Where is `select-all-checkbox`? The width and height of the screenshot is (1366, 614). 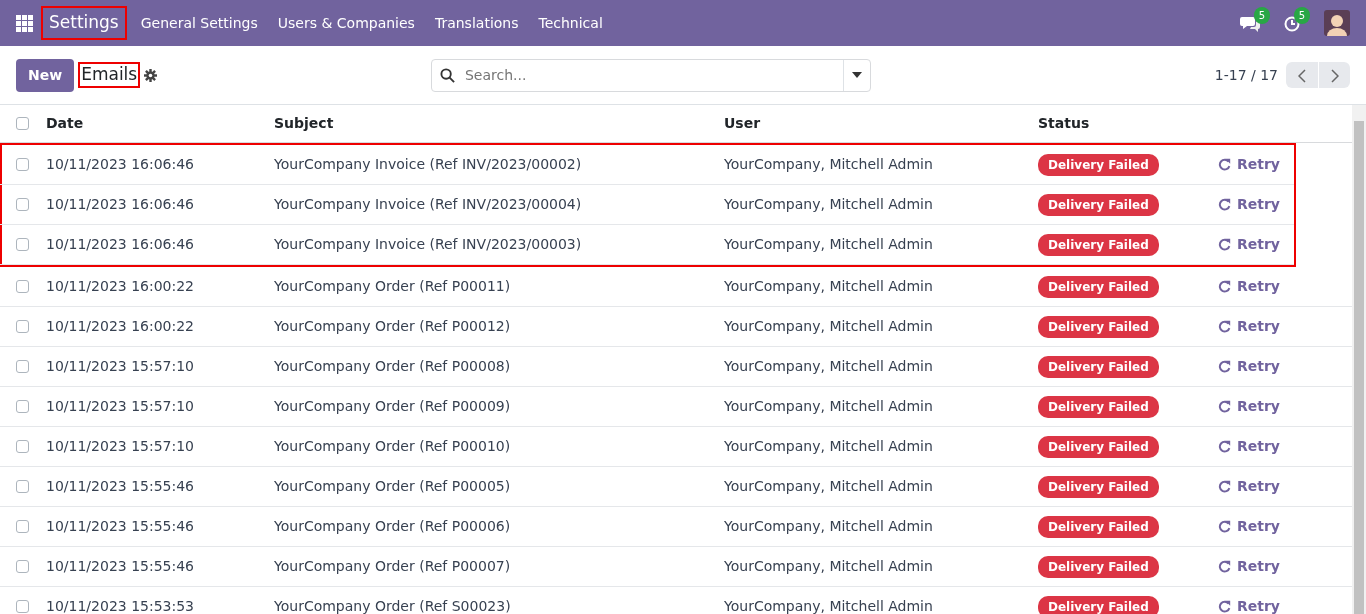
select-all-checkbox is located at coordinates (22, 123).